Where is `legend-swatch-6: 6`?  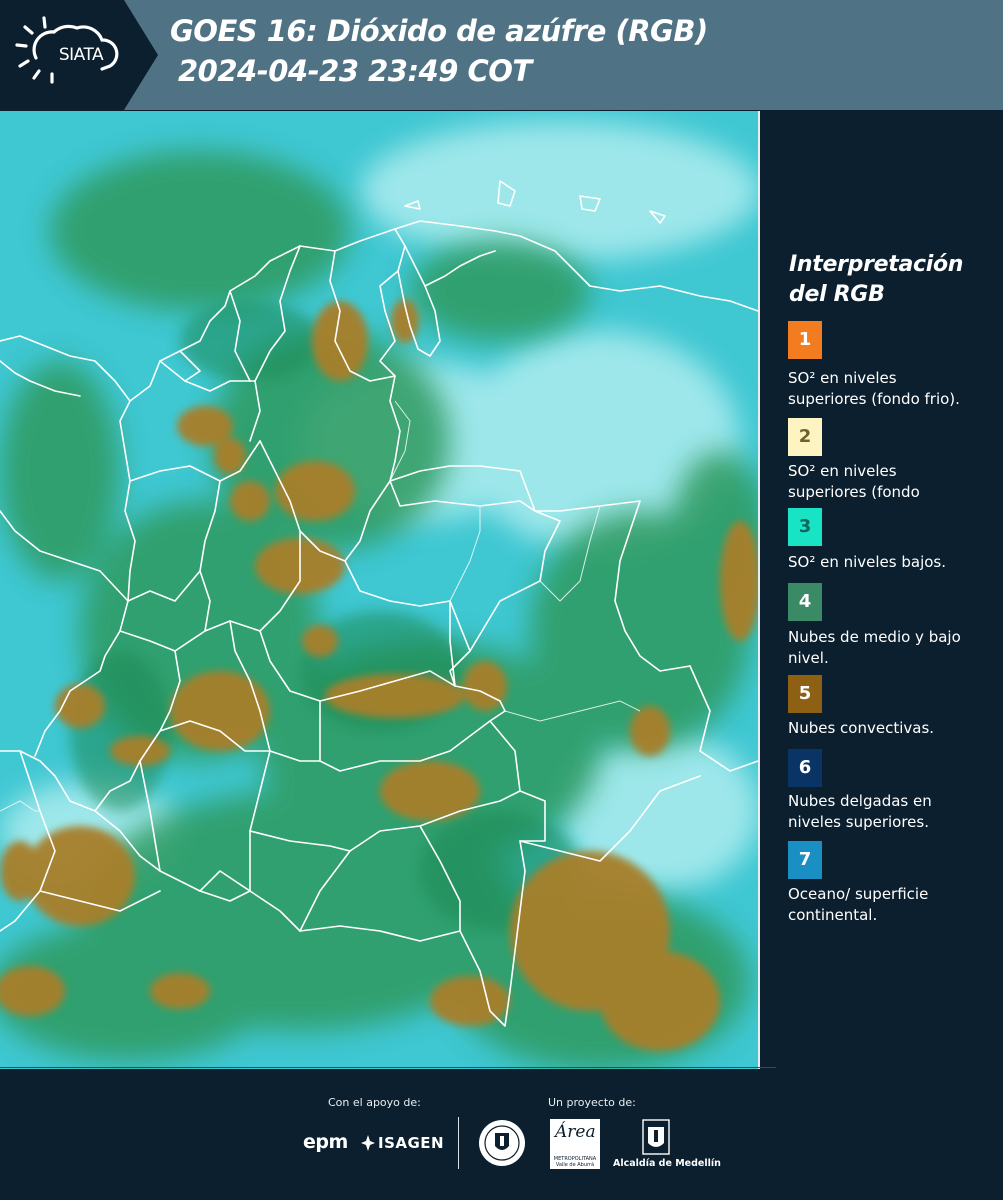 legend-swatch-6: 6 is located at coordinates (805, 768).